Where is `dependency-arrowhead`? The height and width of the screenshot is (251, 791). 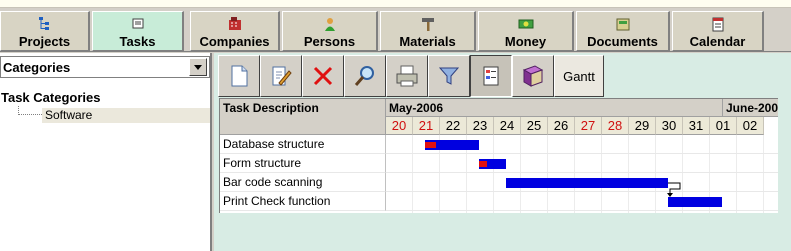 dependency-arrowhead is located at coordinates (670, 195).